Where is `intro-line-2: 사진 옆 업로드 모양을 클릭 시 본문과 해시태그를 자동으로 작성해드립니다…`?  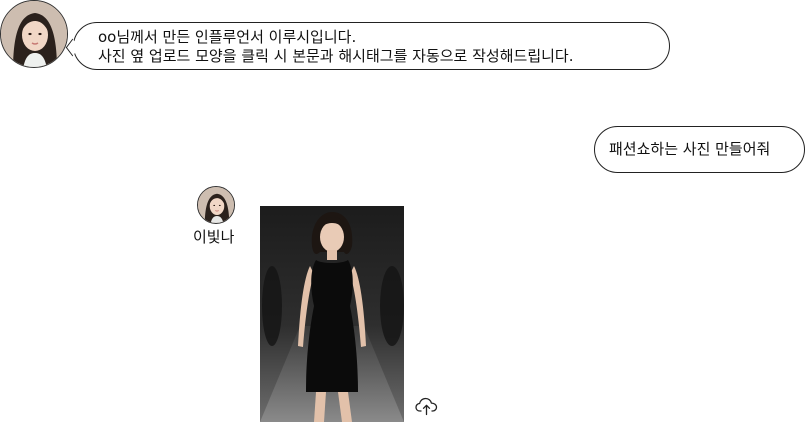 intro-line-2: 사진 옆 업로드 모양을 클릭 시 본문과 해시태그를 자동으로 작성해드립니다… is located at coordinates (336, 56).